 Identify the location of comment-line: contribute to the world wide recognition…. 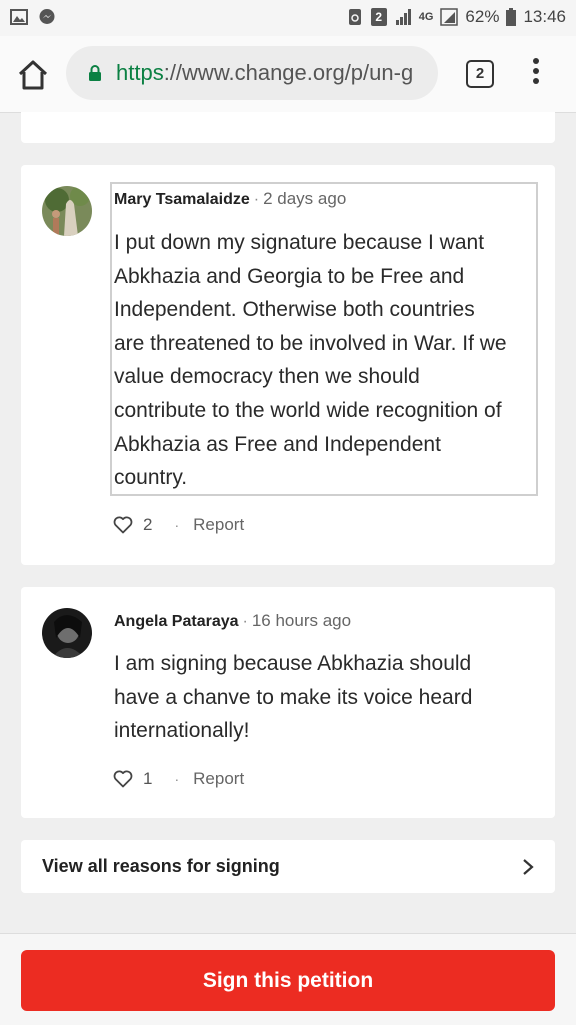
(308, 410).